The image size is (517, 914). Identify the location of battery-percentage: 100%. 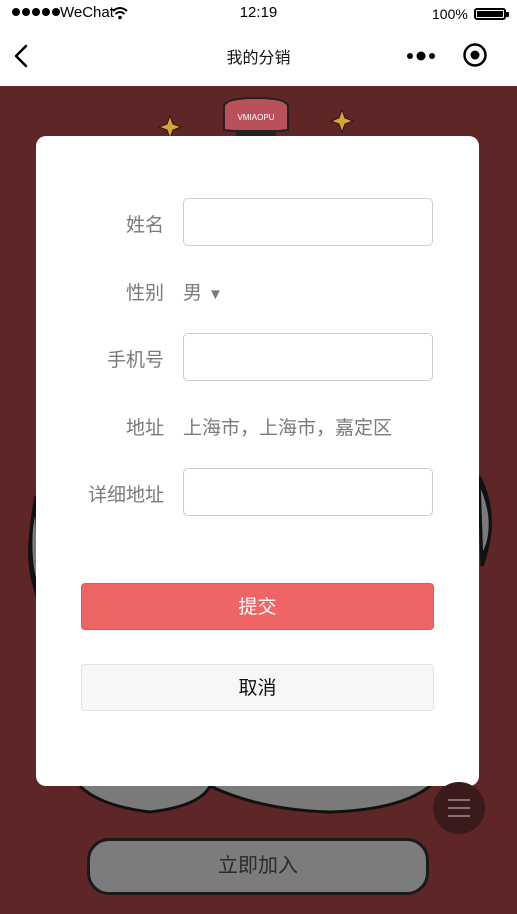
(450, 14).